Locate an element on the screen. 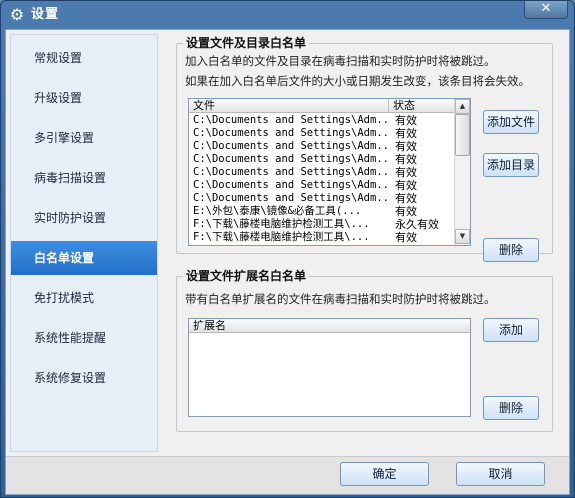 The height and width of the screenshot is (498, 575). sidebar-item-repair: 系统修复设置 is located at coordinates (84, 378).